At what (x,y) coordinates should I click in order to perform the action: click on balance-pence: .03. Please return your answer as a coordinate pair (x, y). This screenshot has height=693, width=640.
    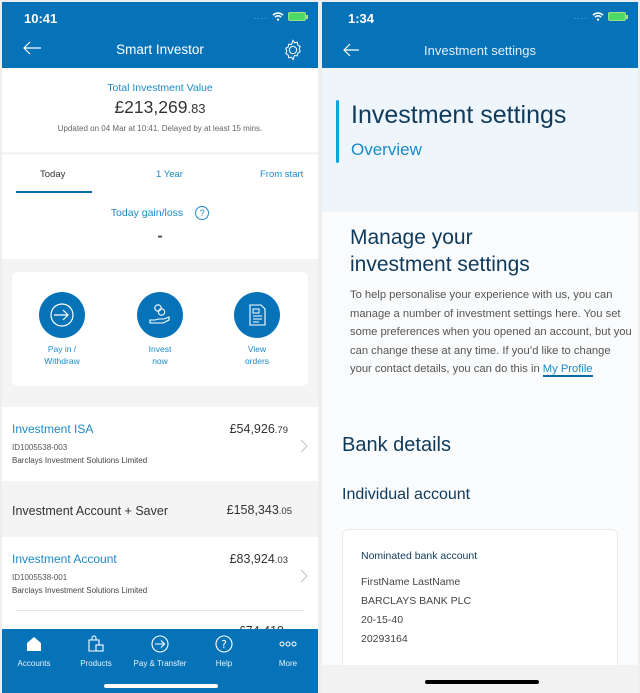
    Looking at the image, I should click on (281, 560).